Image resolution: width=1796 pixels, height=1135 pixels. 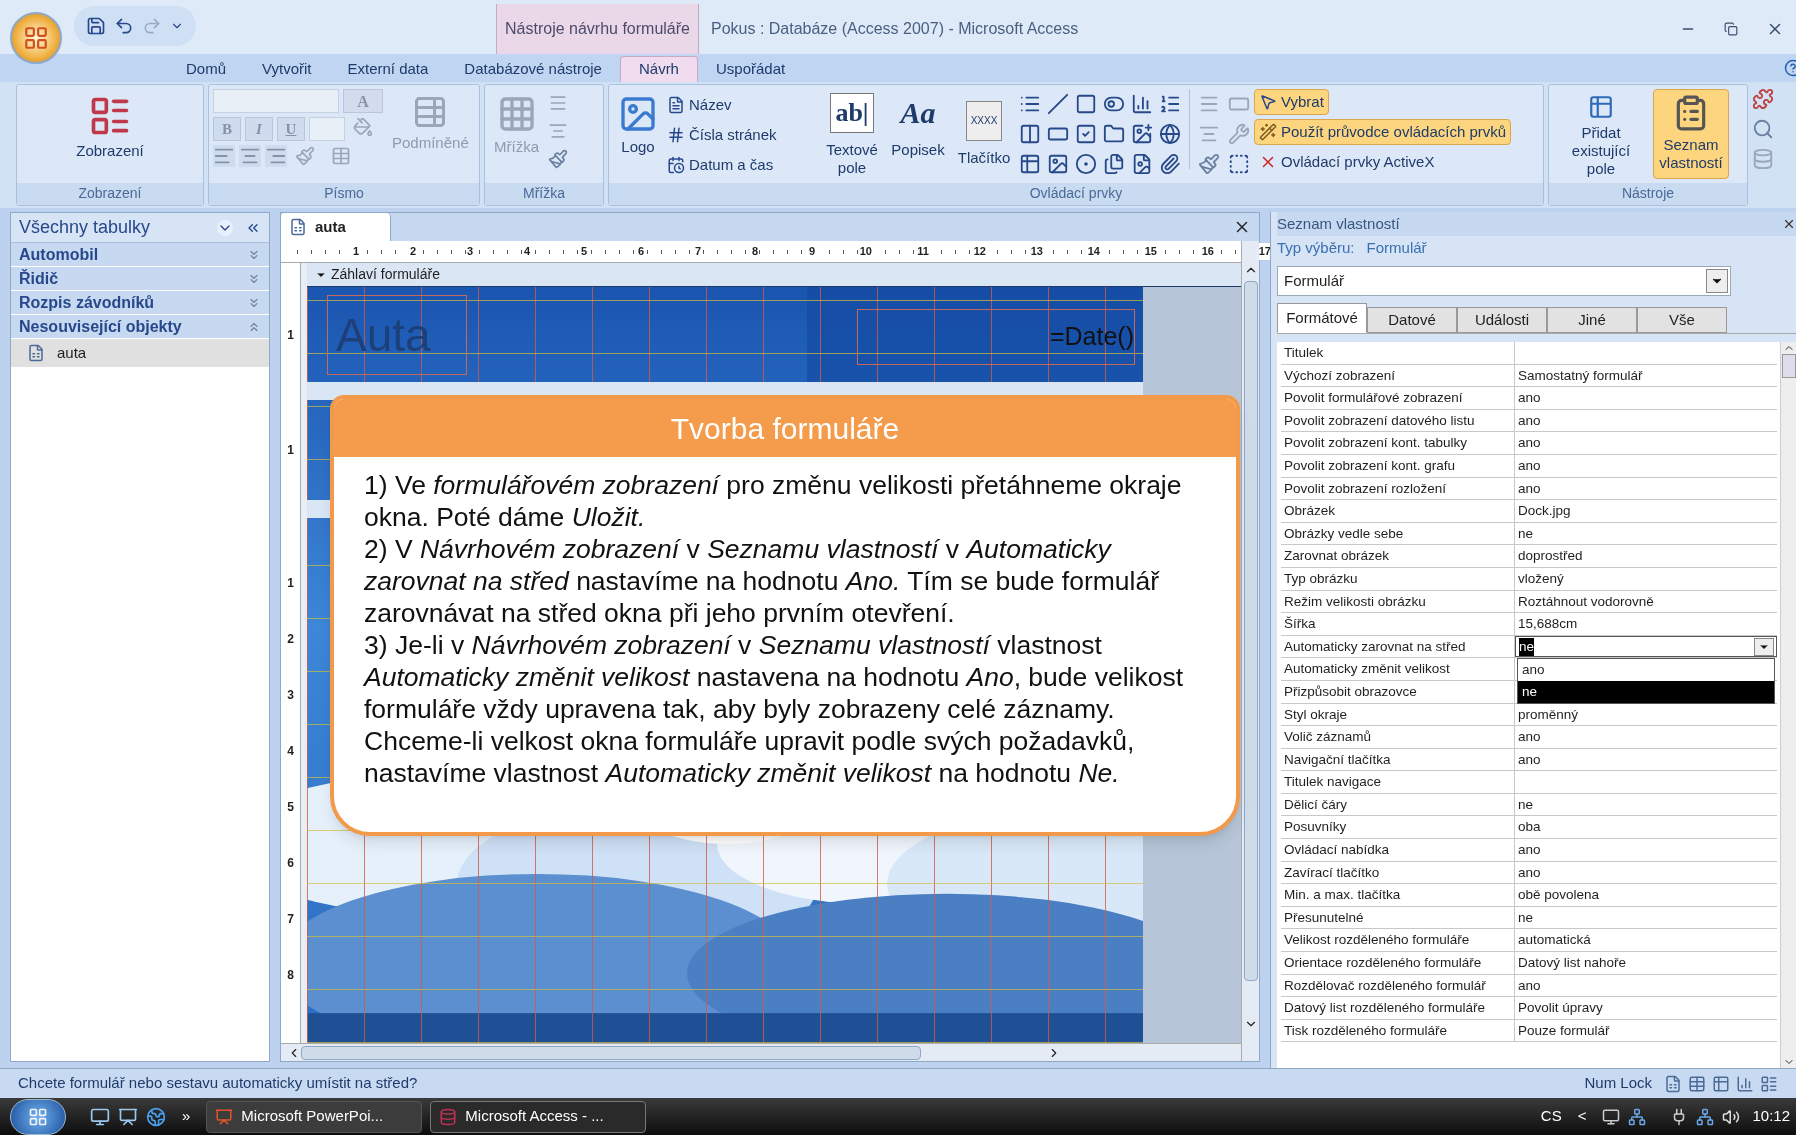 What do you see at coordinates (918, 124) in the screenshot?
I see `ribbon-button: Aa Popisek` at bounding box center [918, 124].